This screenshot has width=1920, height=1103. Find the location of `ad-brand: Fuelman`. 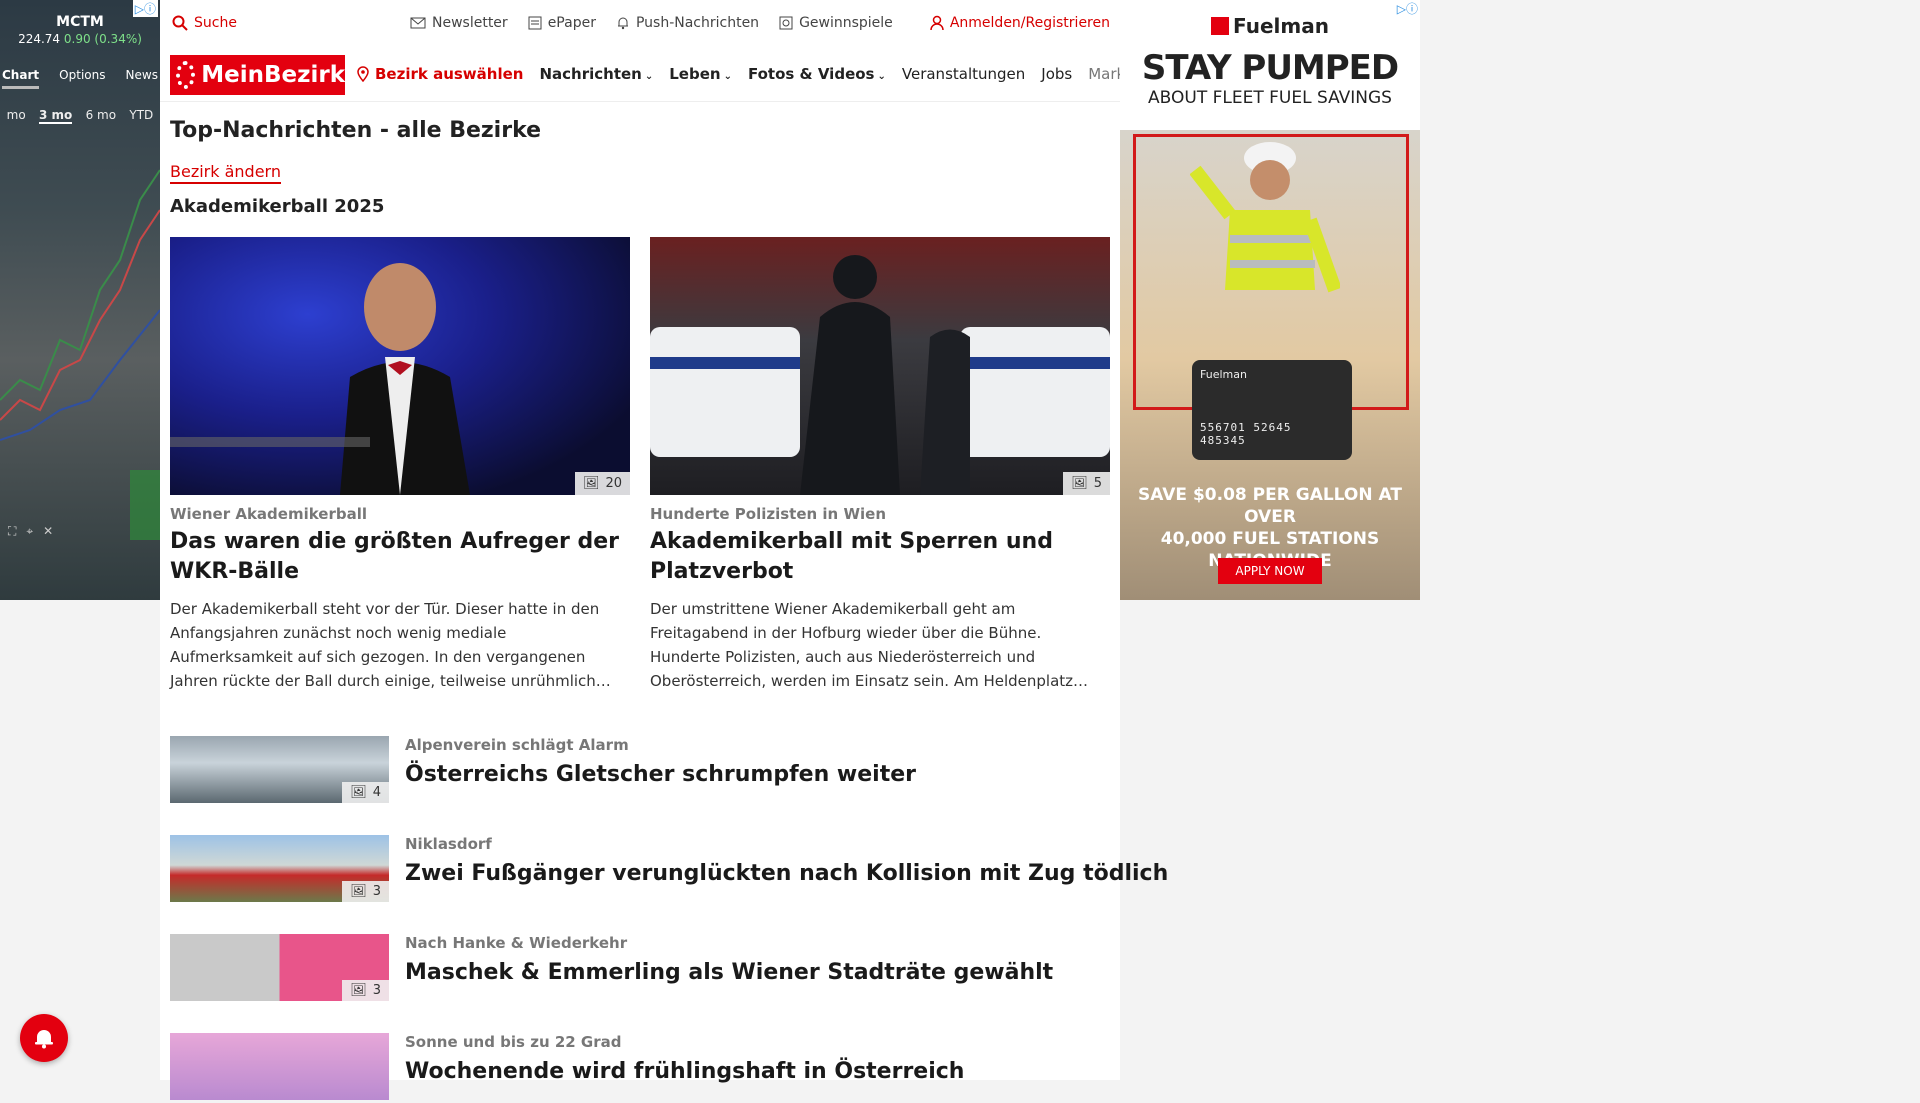

ad-brand: Fuelman is located at coordinates (1270, 26).